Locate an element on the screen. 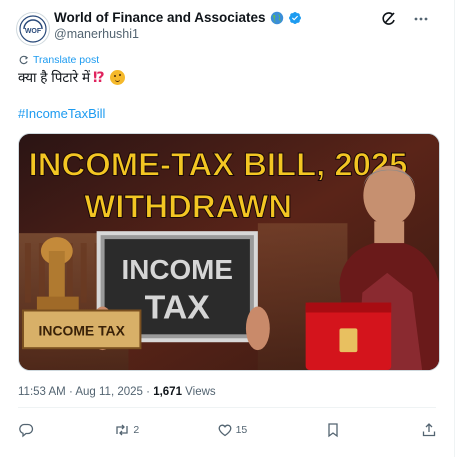 This screenshot has height=457, width=475. share-button is located at coordinates (430, 430).